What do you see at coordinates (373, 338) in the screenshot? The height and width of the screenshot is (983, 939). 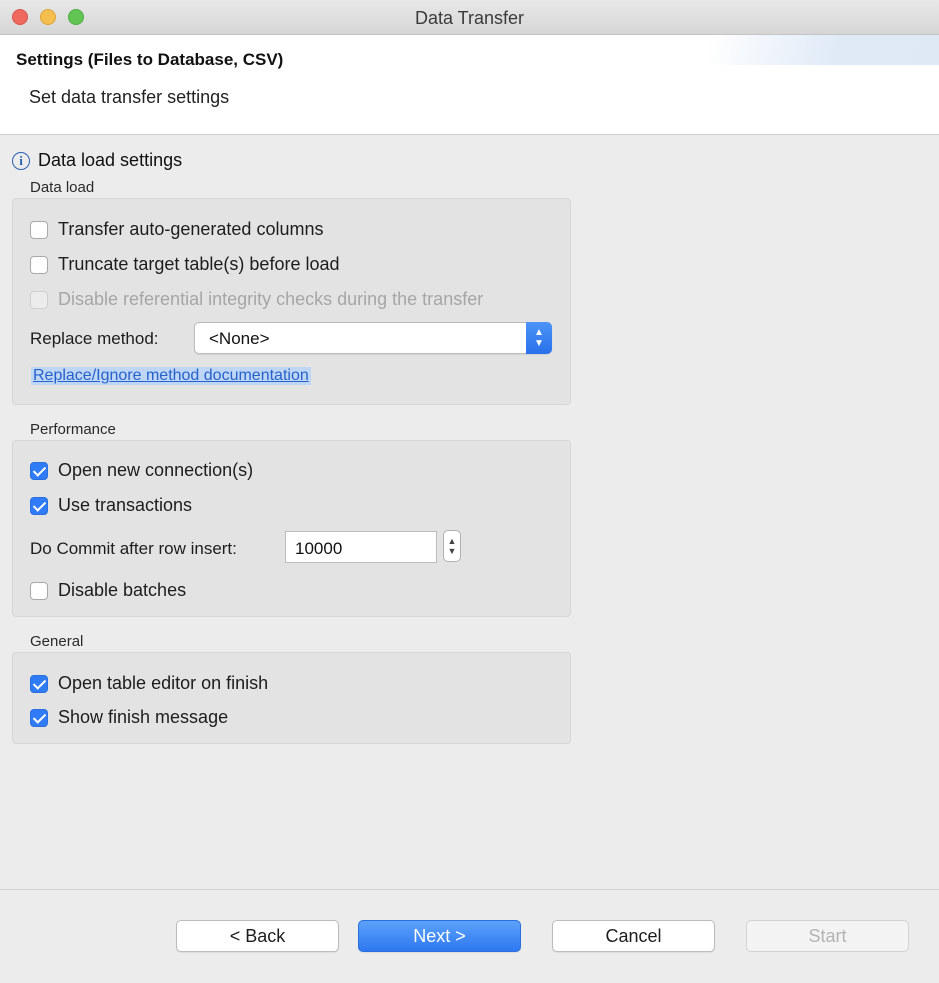 I see `replace-method-select: <None> ▲ ▼` at bounding box center [373, 338].